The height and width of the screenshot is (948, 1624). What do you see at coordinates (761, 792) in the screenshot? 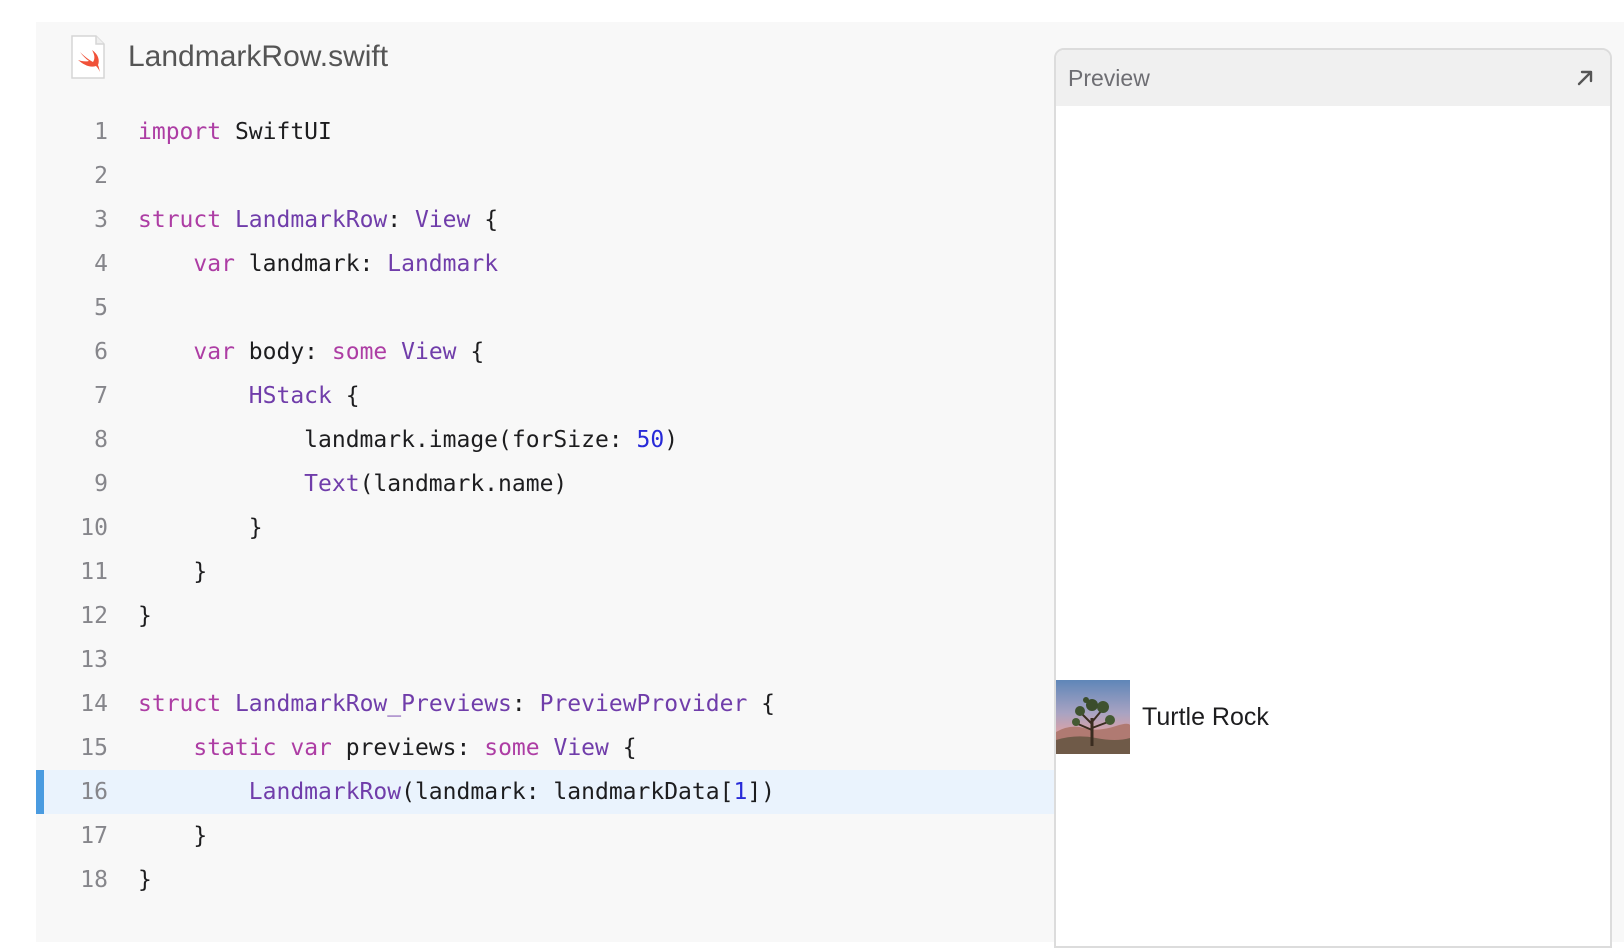
I see `code-token: ])` at bounding box center [761, 792].